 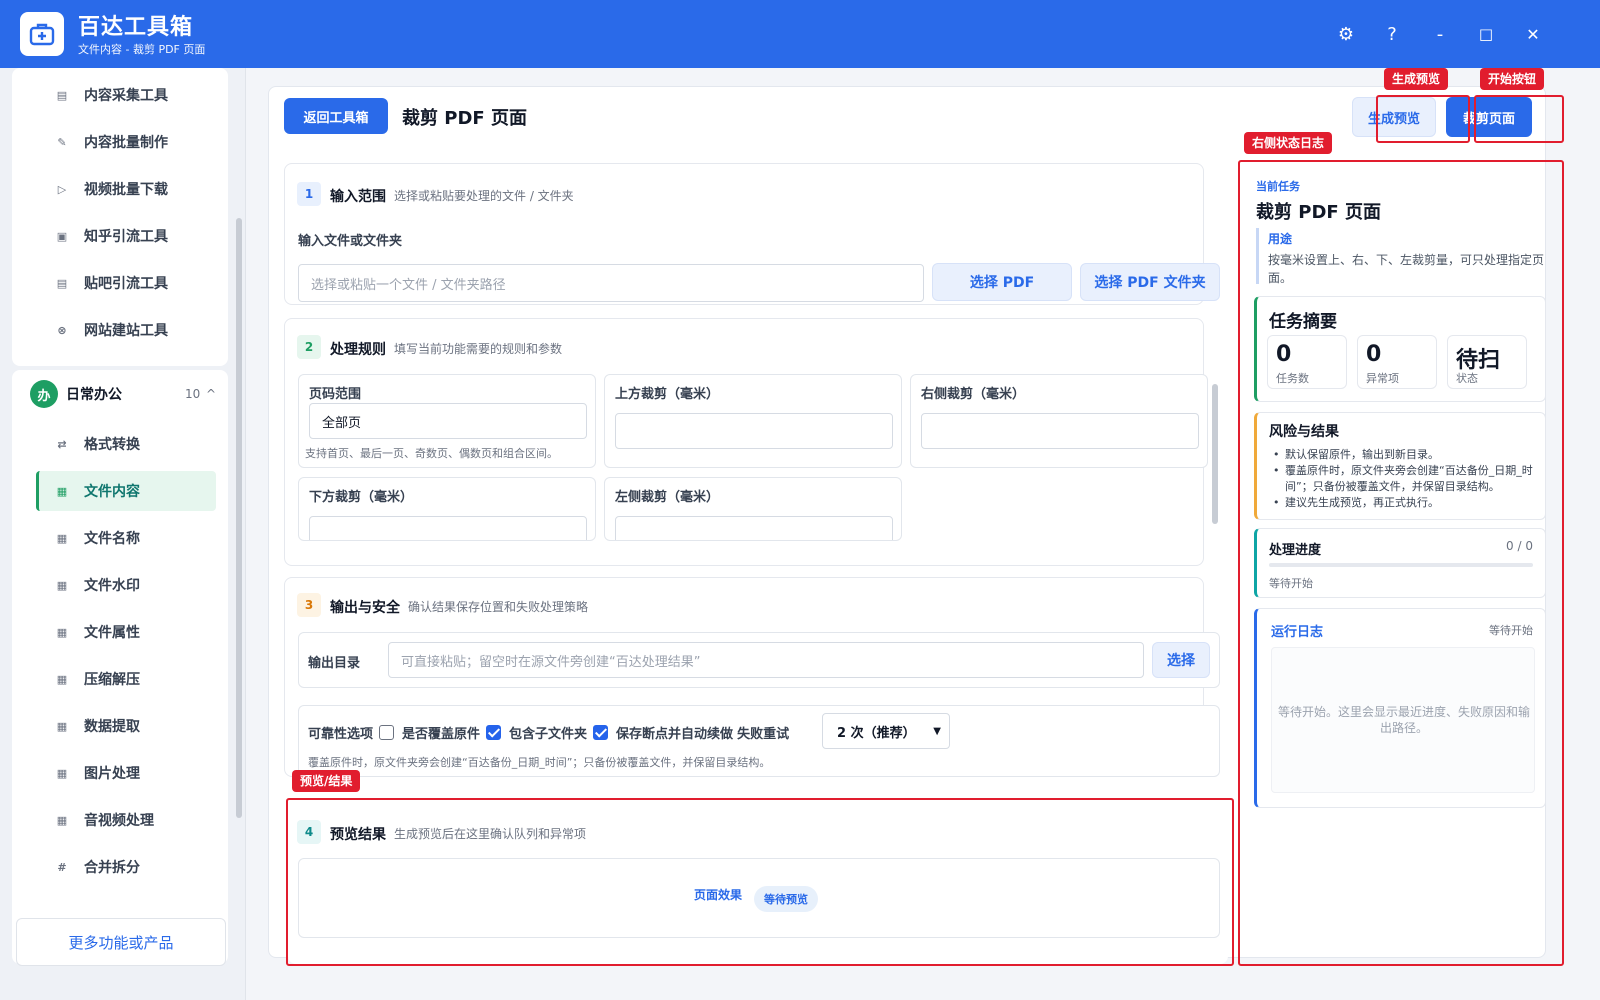 I want to click on close-icon: ✕, so click(x=1533, y=34).